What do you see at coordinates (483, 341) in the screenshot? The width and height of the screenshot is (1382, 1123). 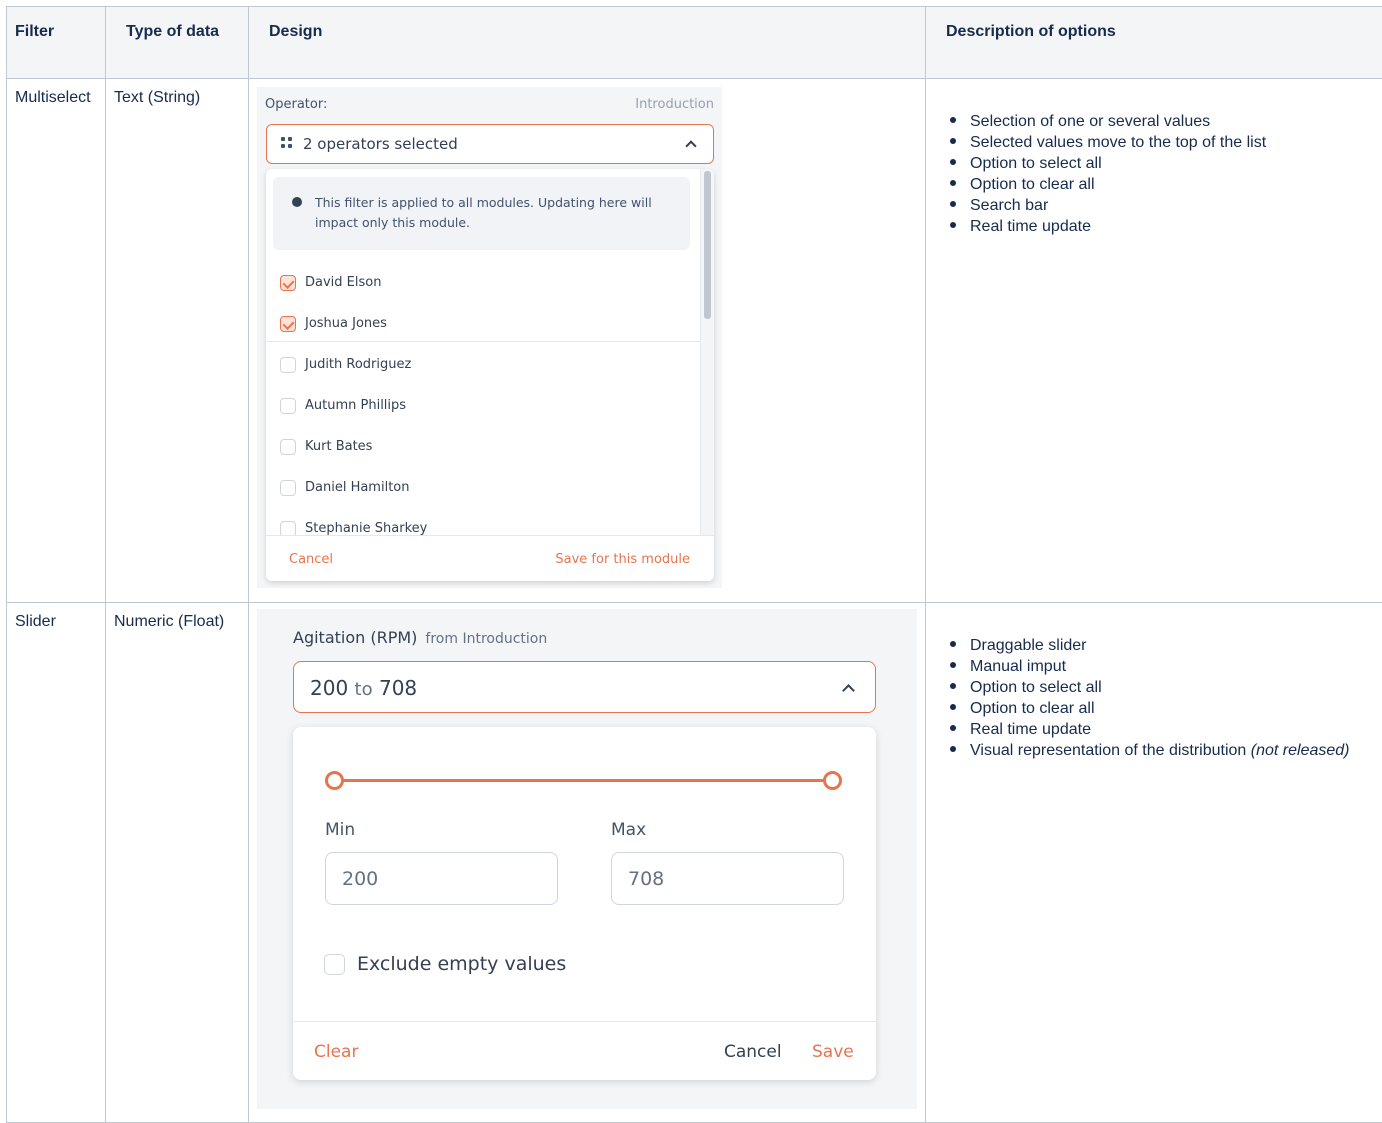 I see `divider` at bounding box center [483, 341].